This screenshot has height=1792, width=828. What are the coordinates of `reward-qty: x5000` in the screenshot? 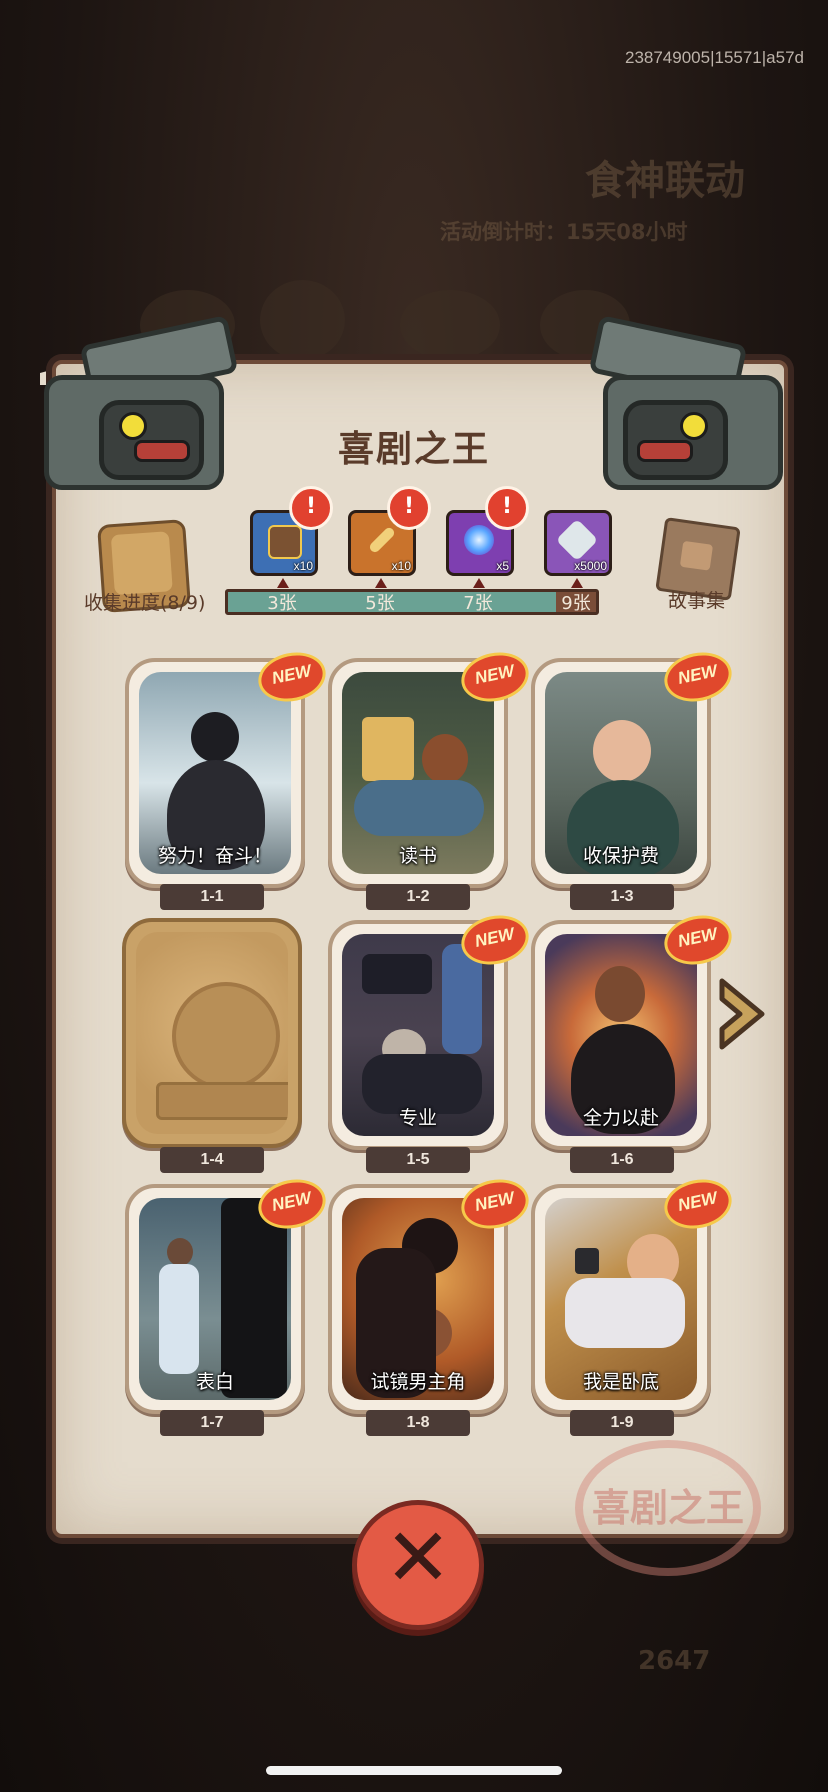 It's located at (590, 566).